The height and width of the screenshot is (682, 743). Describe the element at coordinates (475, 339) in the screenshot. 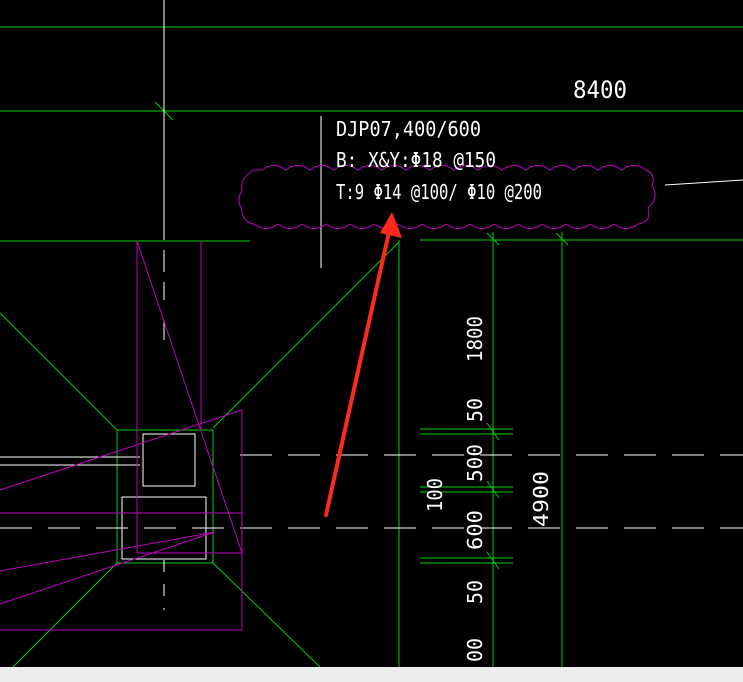

I see `dim-1800: 1800` at that location.